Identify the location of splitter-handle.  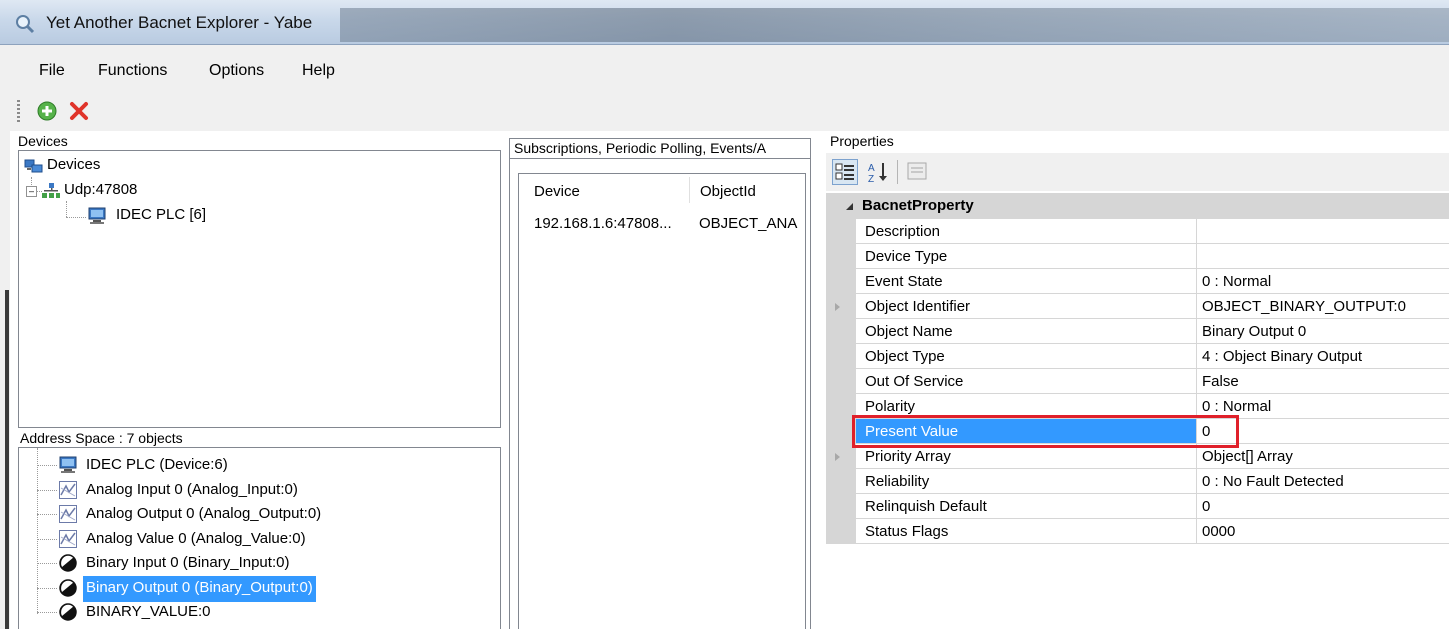
(7, 459).